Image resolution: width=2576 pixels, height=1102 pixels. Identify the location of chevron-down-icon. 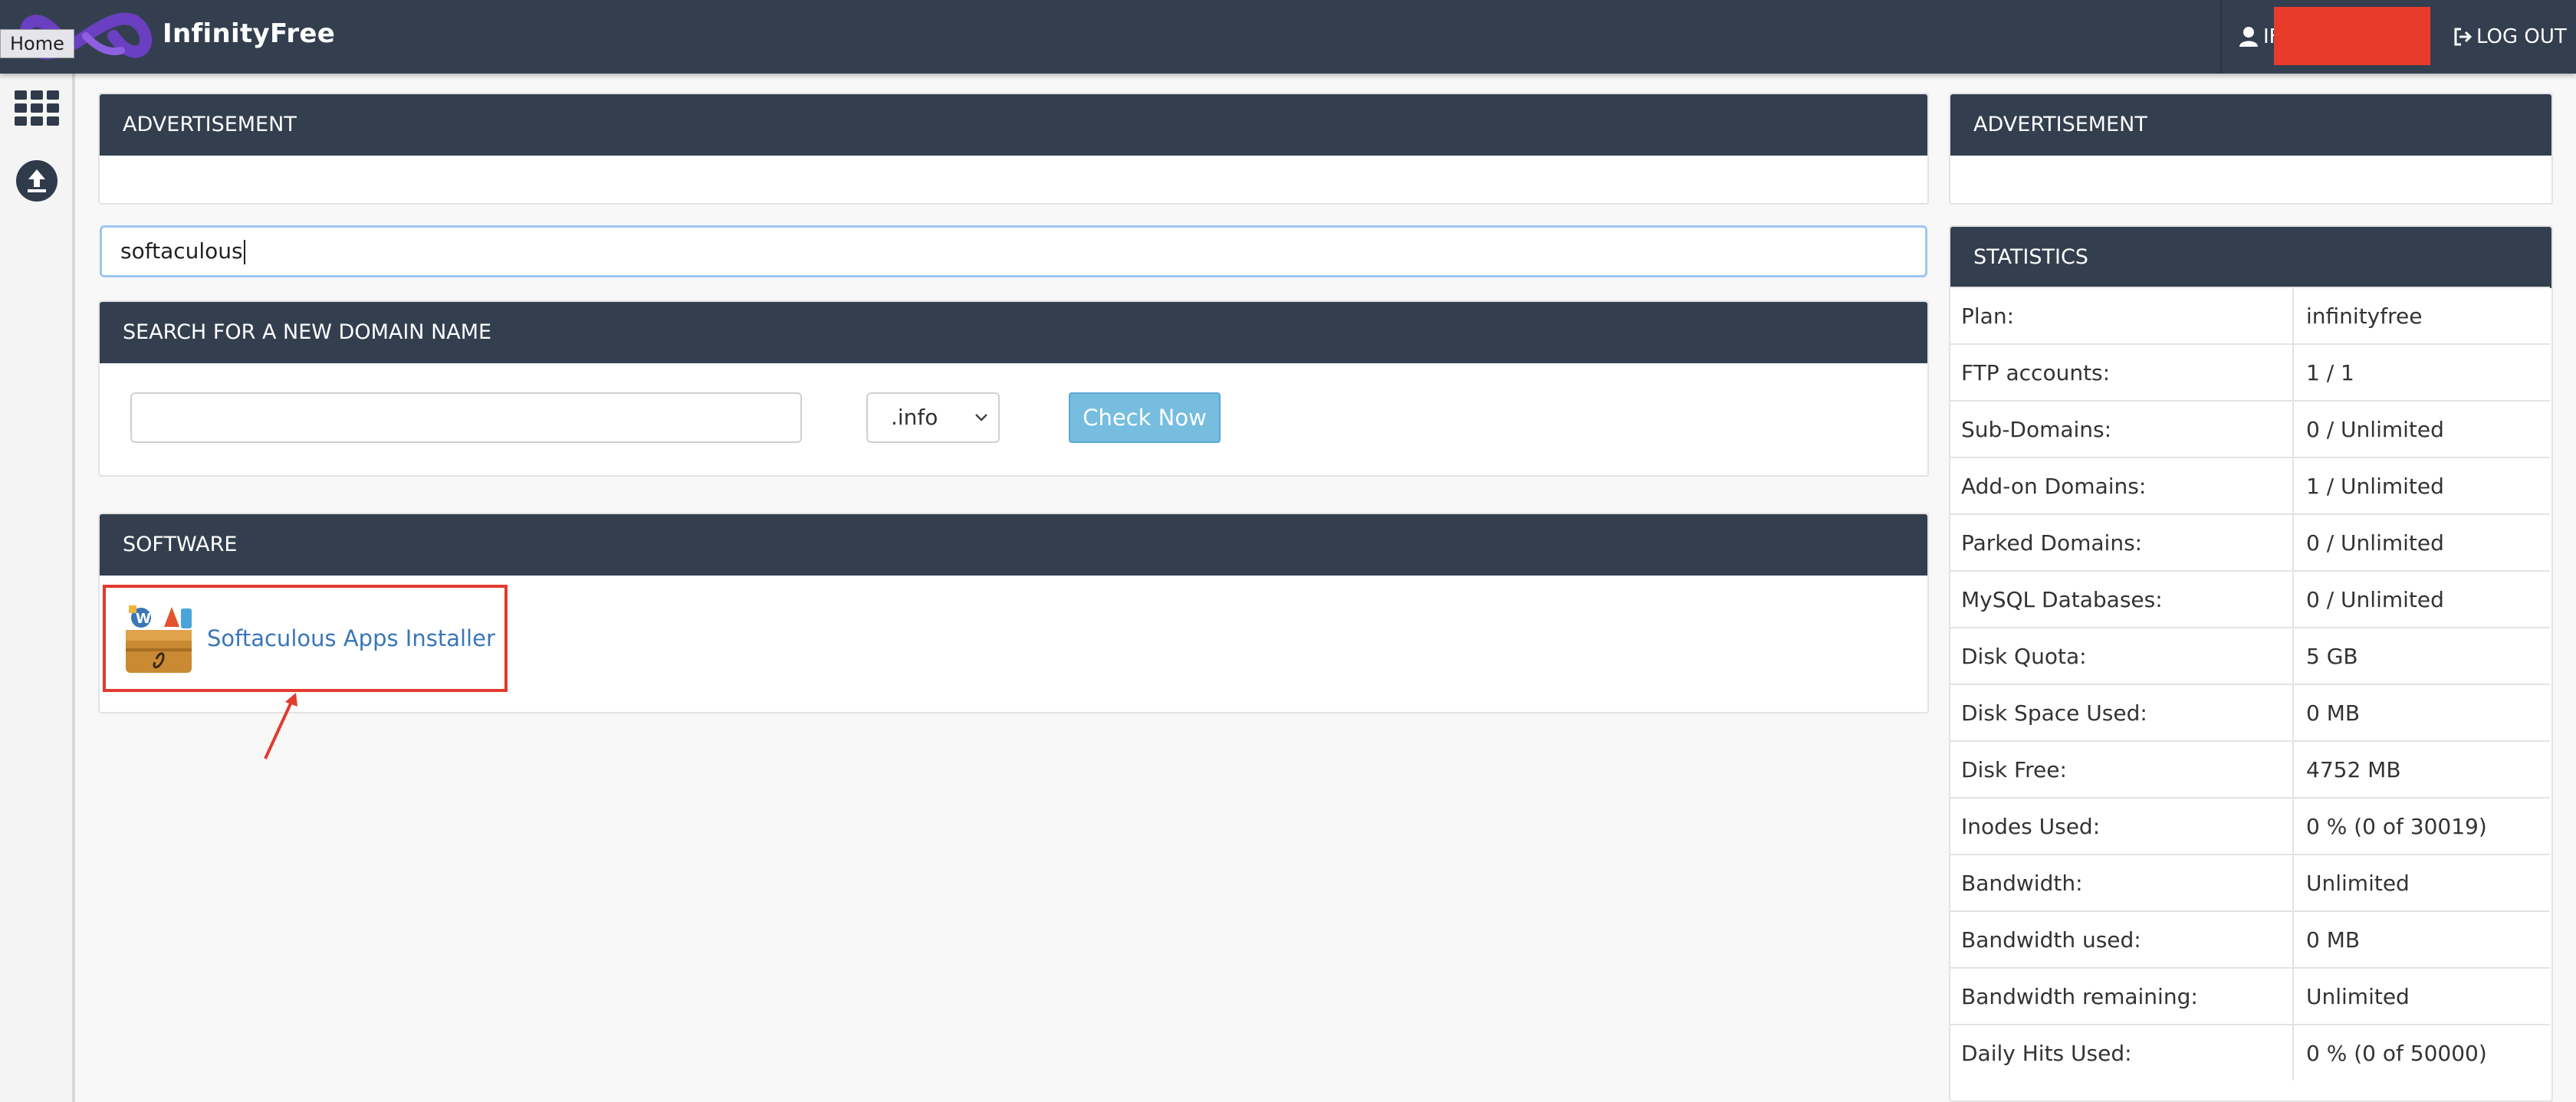
(981, 417).